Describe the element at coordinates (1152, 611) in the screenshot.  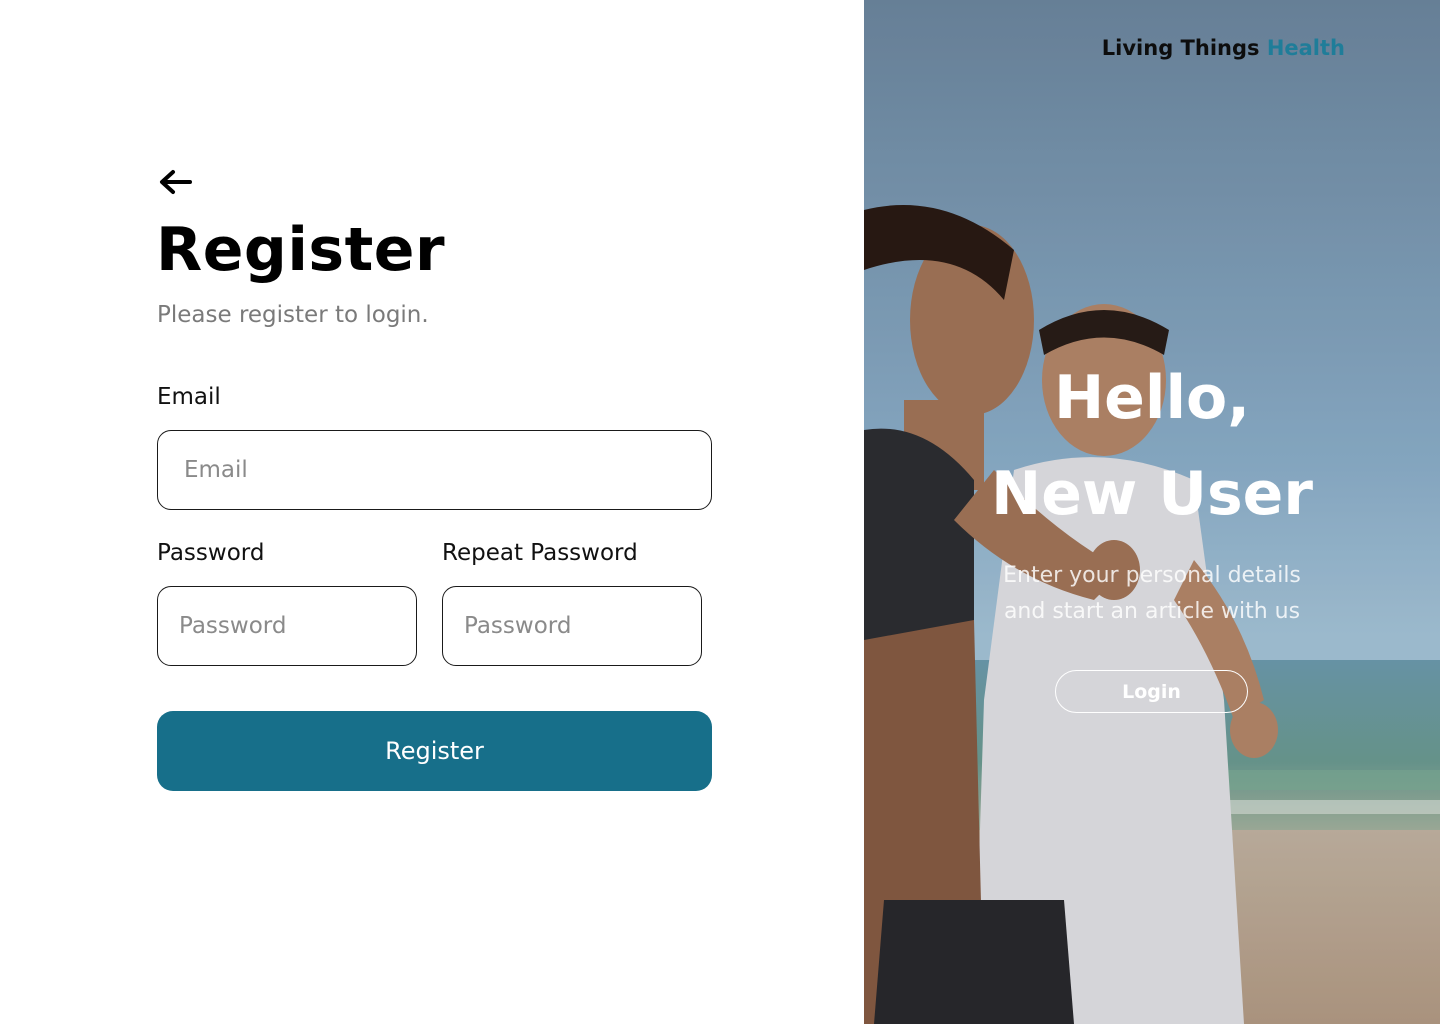
I see `hero-tagline-line2: and start an article with us` at that location.